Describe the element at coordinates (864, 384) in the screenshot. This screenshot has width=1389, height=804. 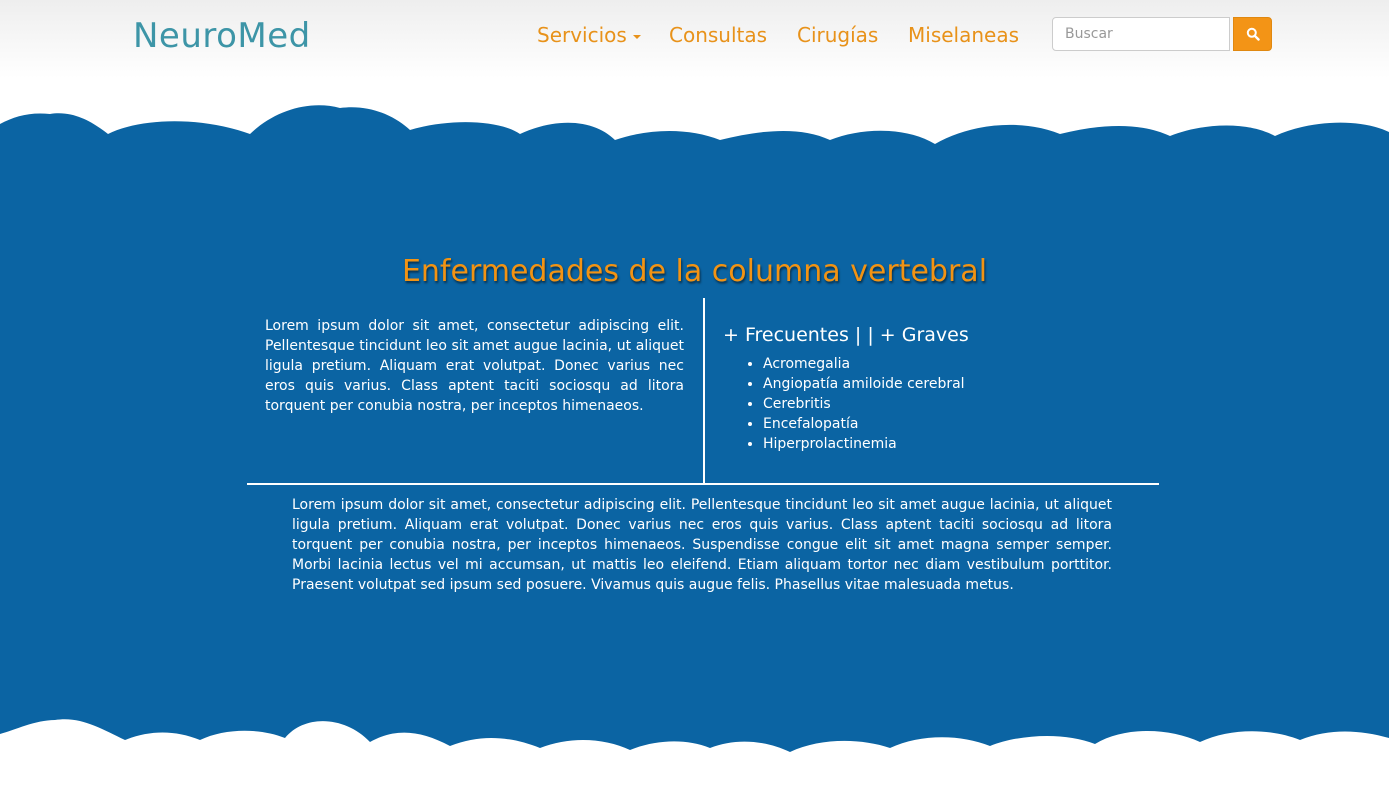
I see `list-item: Angiopatía amiloide cerebral` at that location.